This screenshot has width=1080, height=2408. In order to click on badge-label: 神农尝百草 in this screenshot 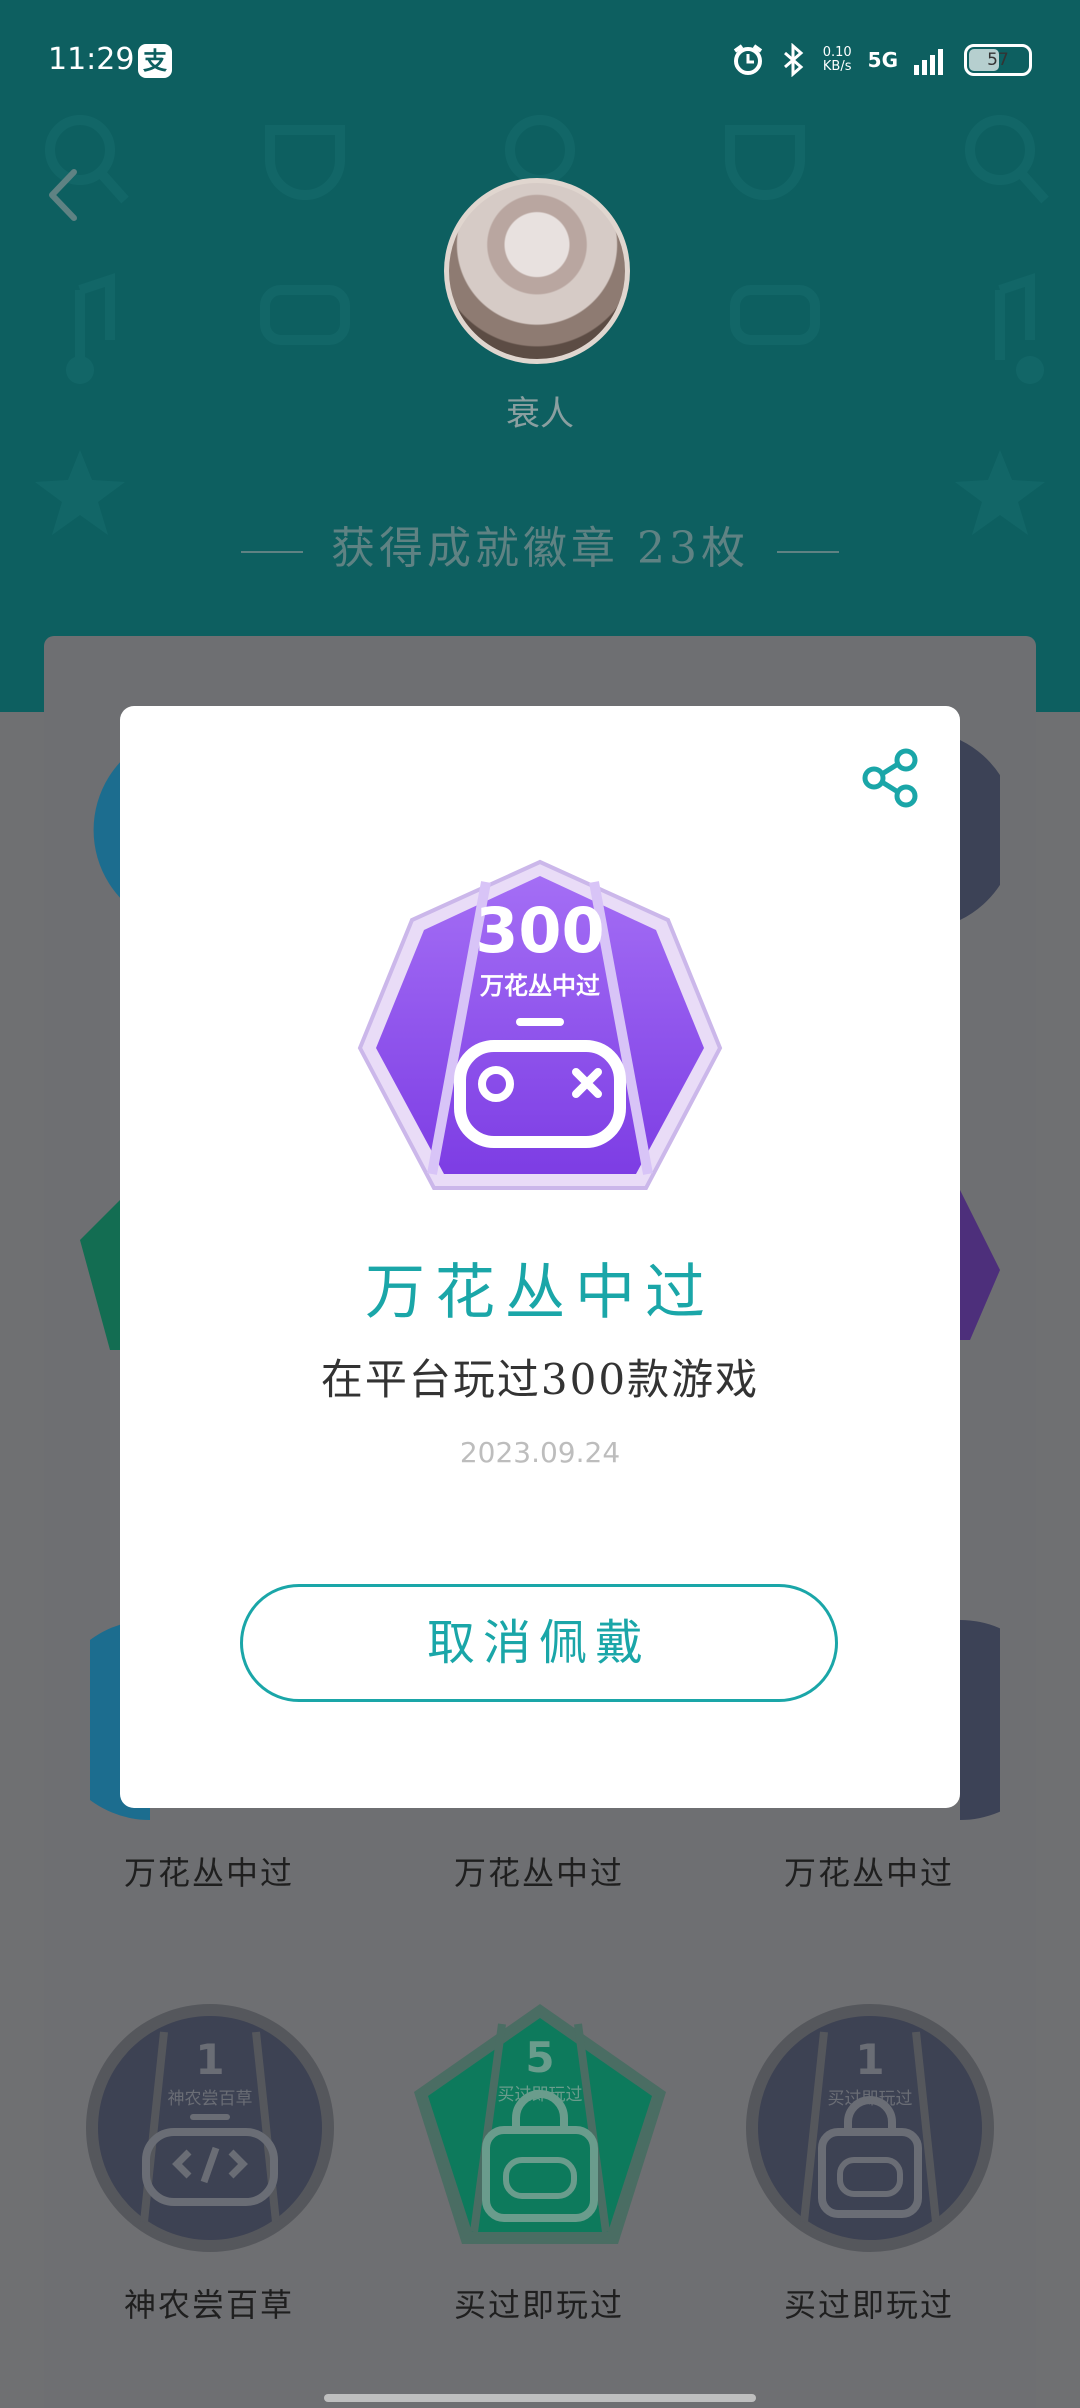, I will do `click(208, 2305)`.